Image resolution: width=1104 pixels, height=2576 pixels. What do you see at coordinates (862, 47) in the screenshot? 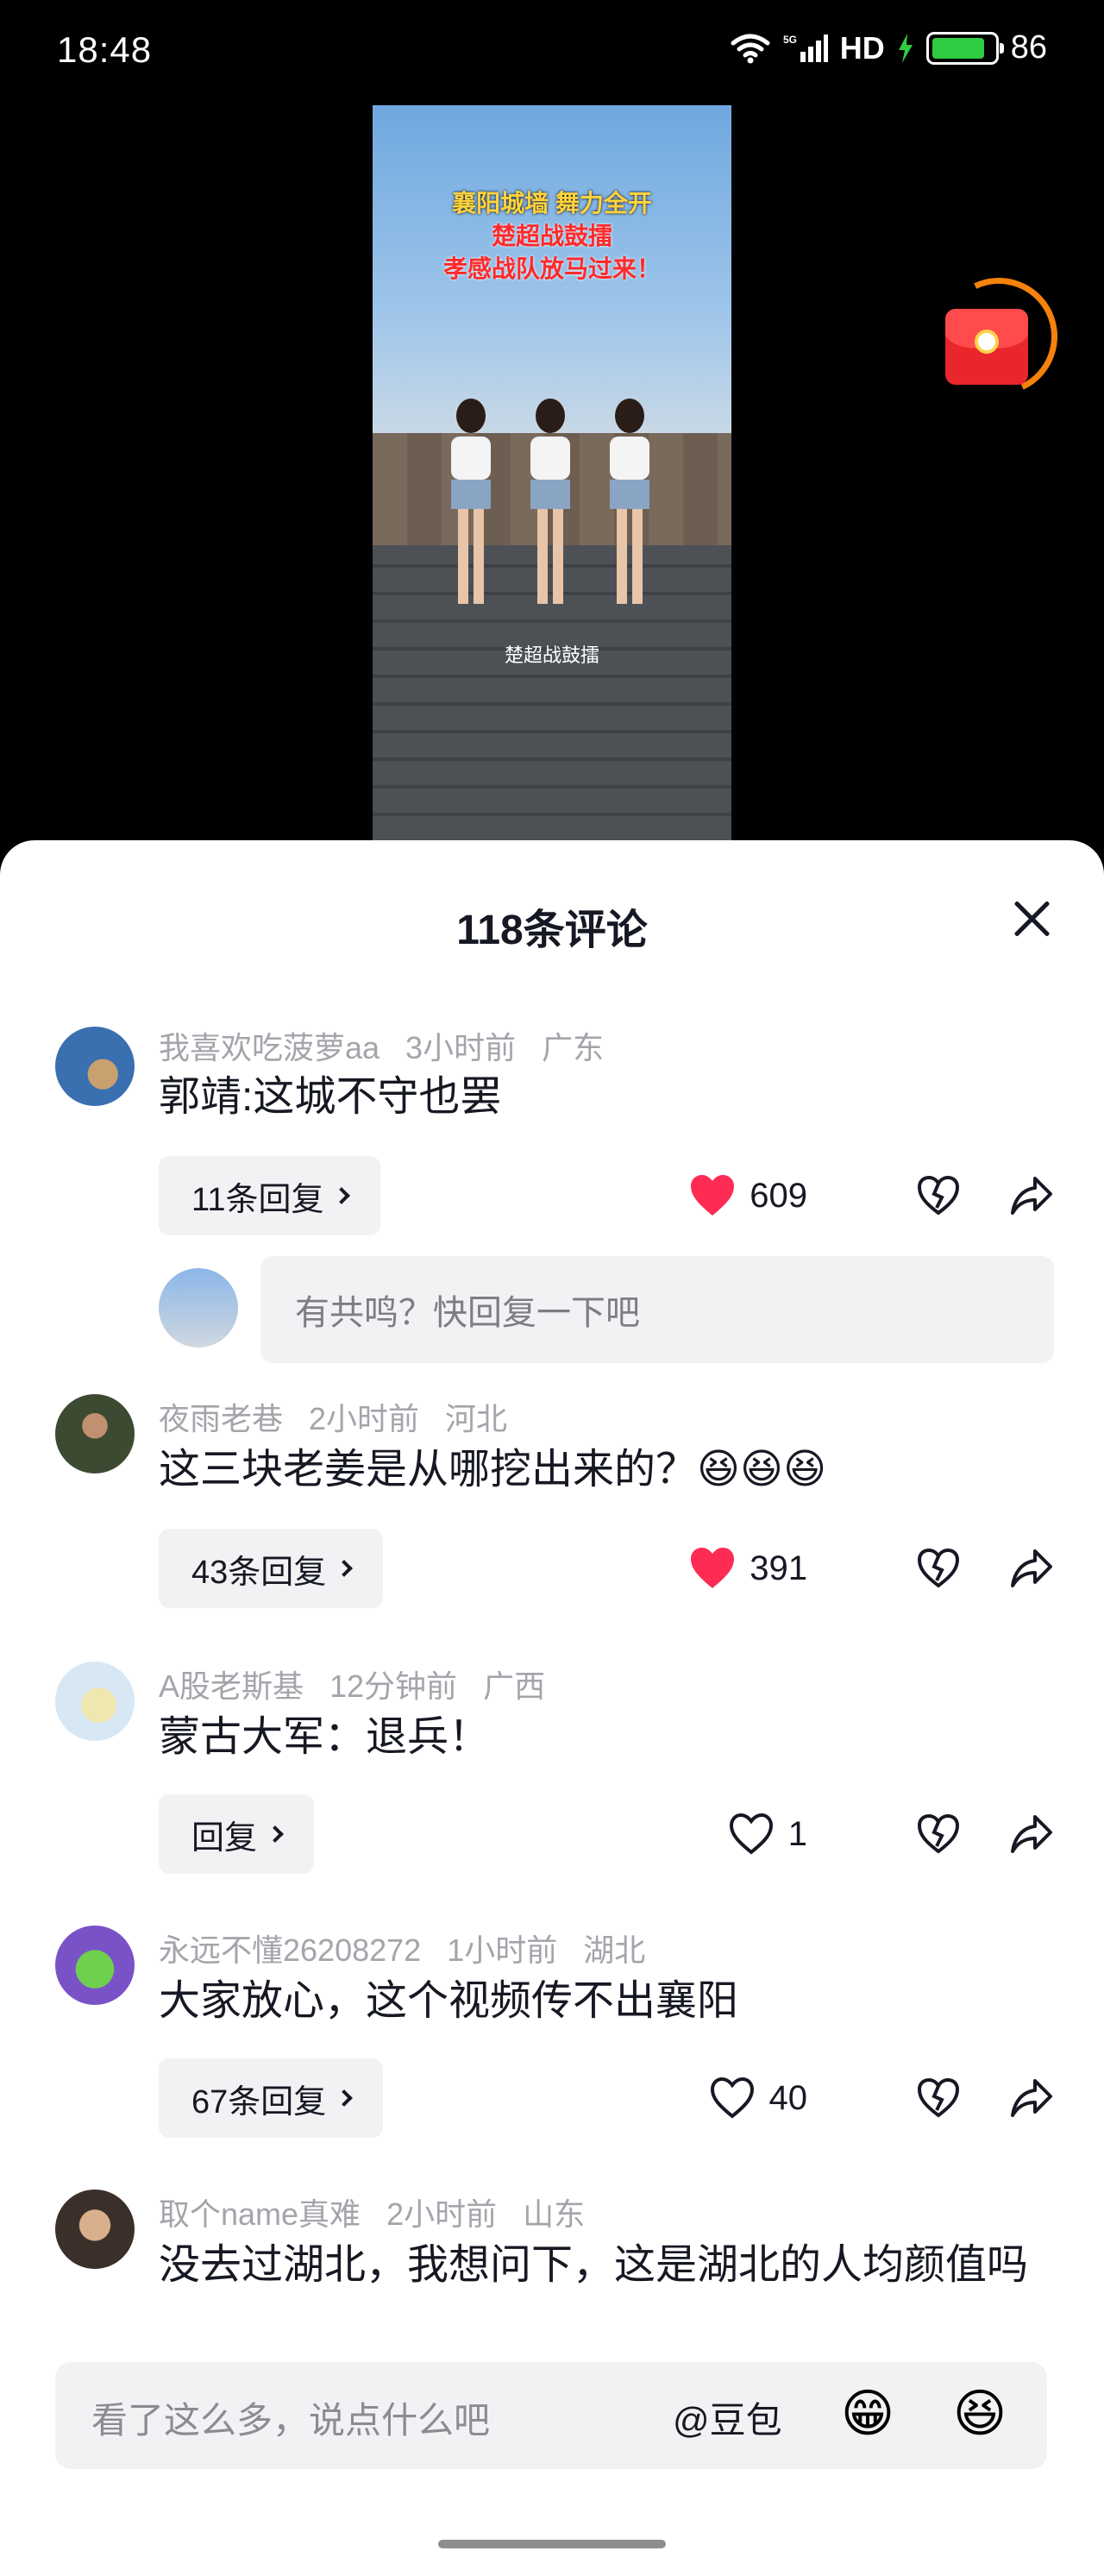
I see `hd-indicator: HD` at bounding box center [862, 47].